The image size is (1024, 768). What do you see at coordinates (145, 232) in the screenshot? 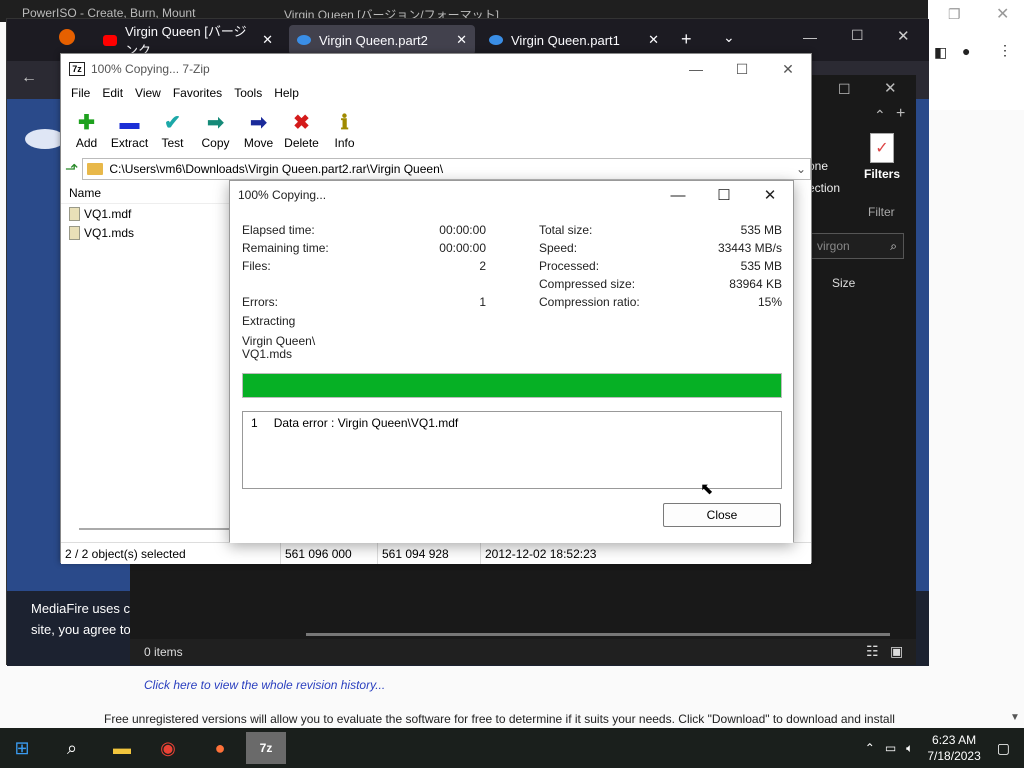
I see `list-item: VQ1.mds` at bounding box center [145, 232].